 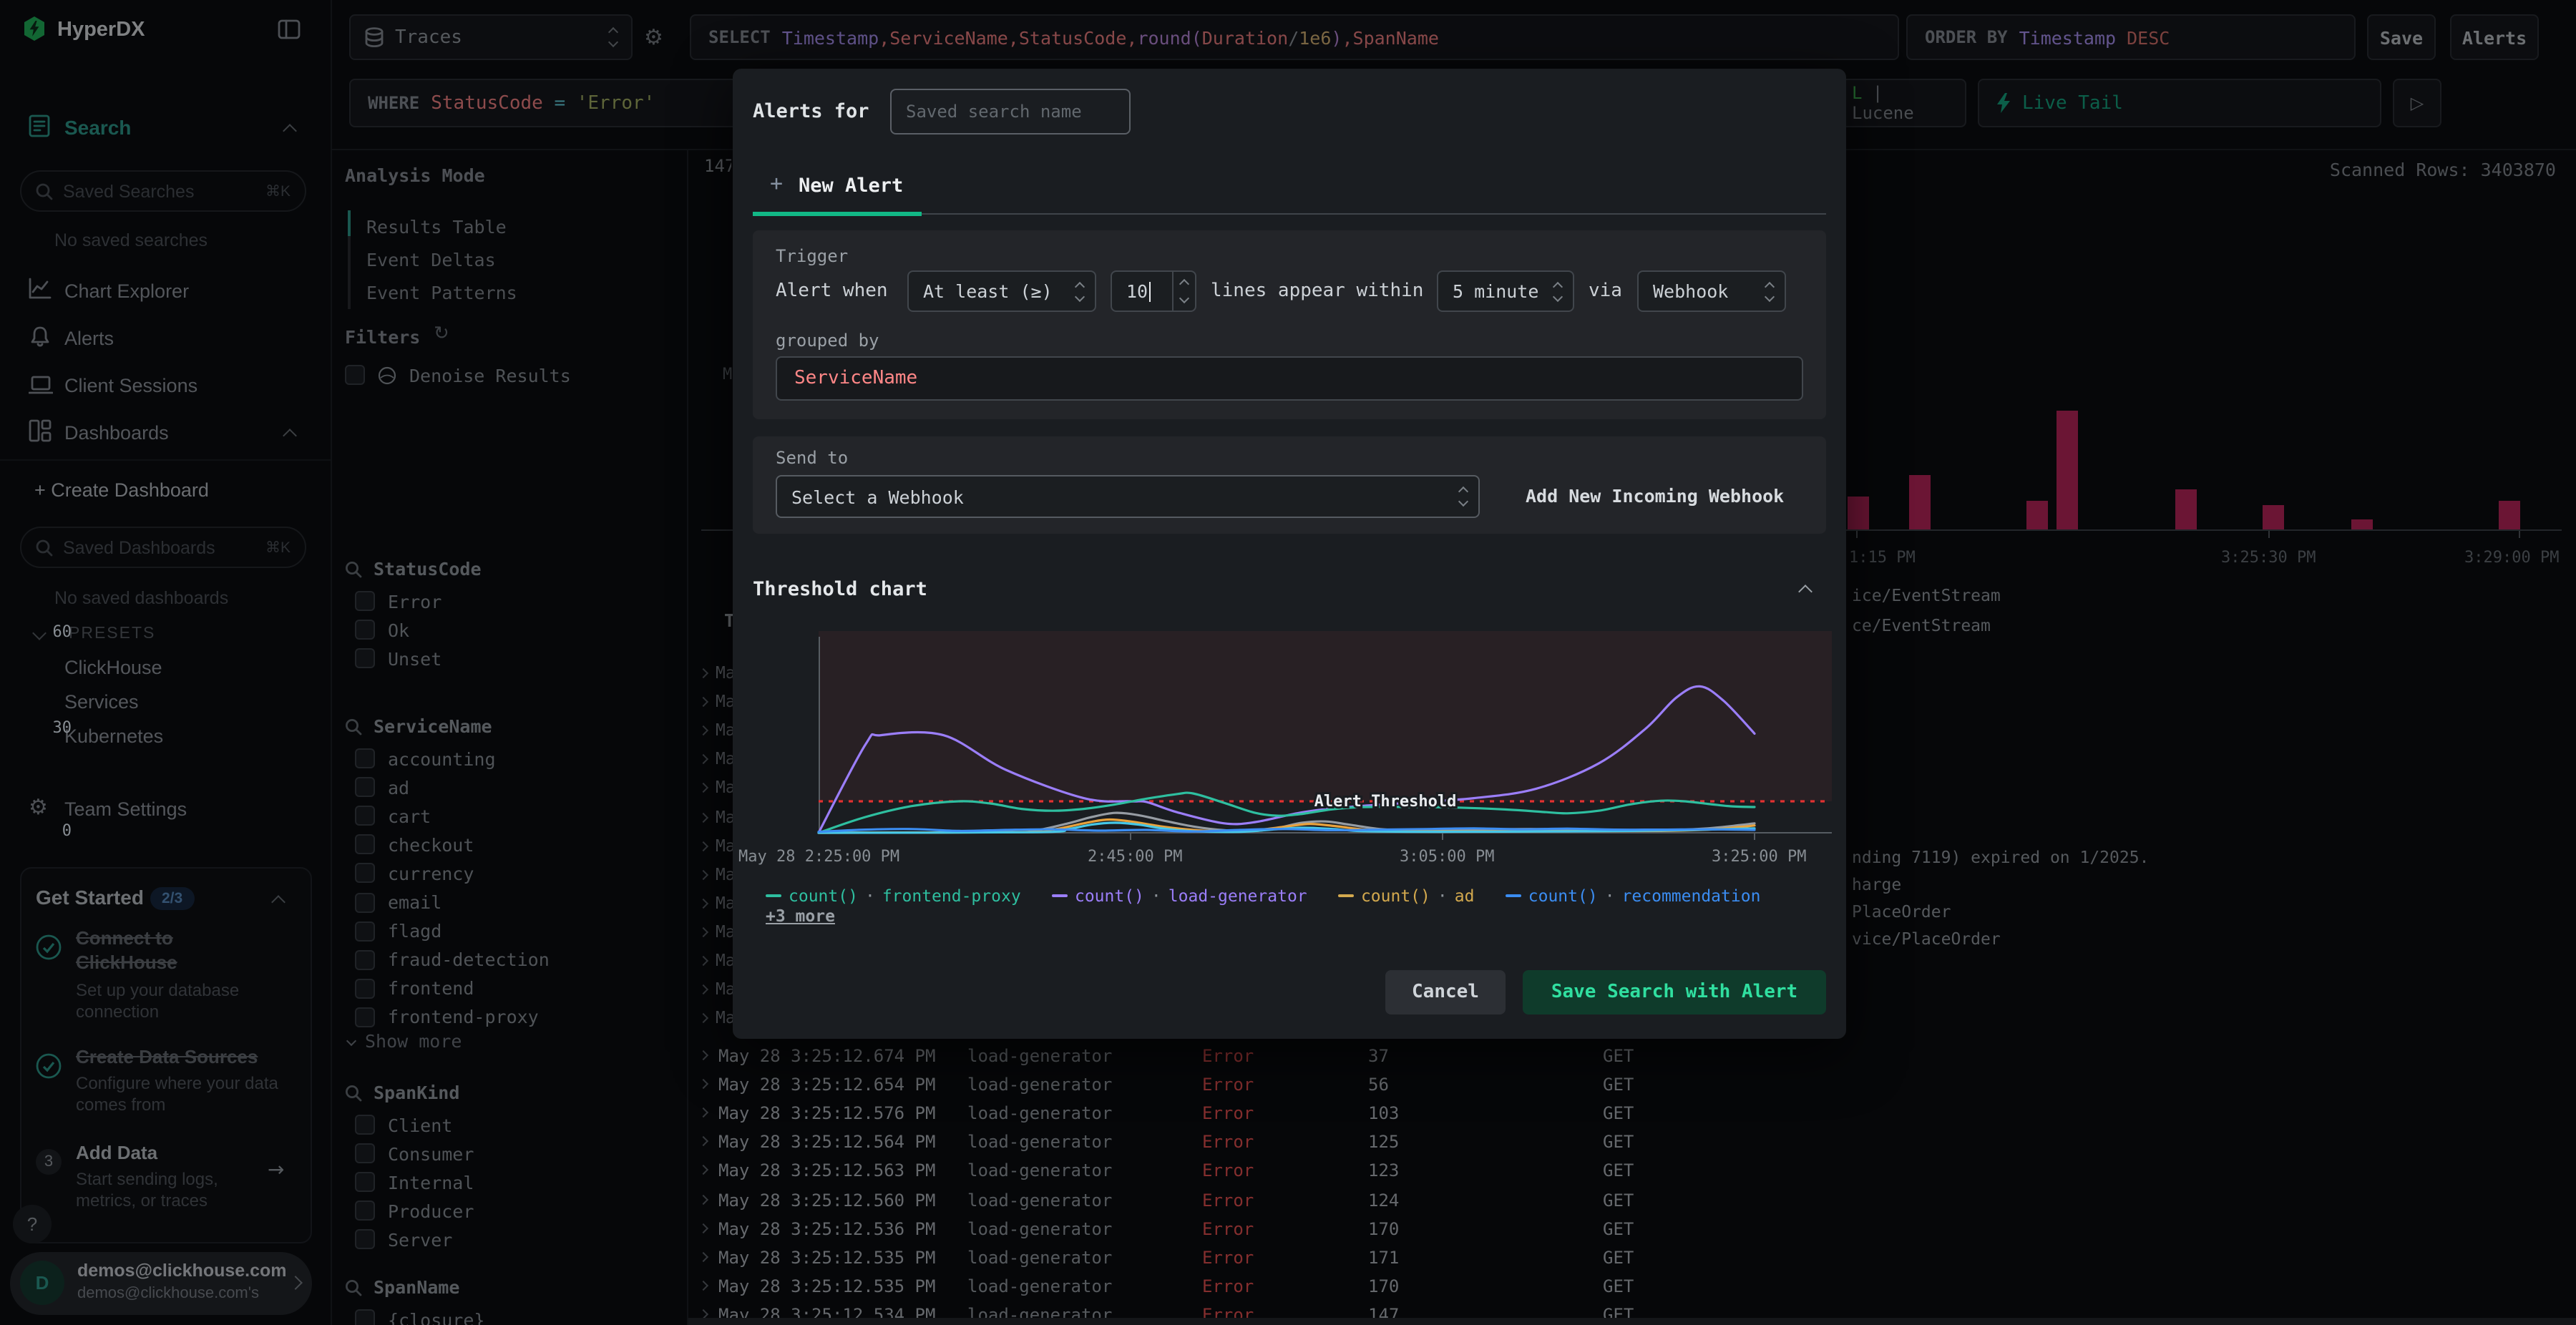 I want to click on legend-item: count() · load-generator, so click(x=1179, y=896).